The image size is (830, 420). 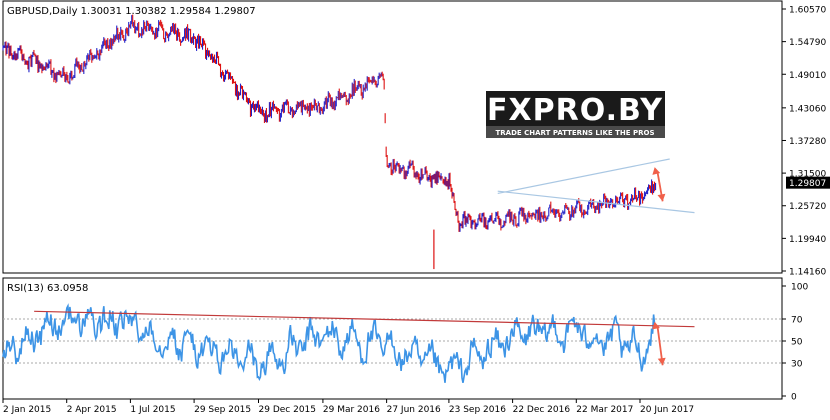 What do you see at coordinates (152, 410) in the screenshot?
I see `time-tick-label: 1 Jul 2015` at bounding box center [152, 410].